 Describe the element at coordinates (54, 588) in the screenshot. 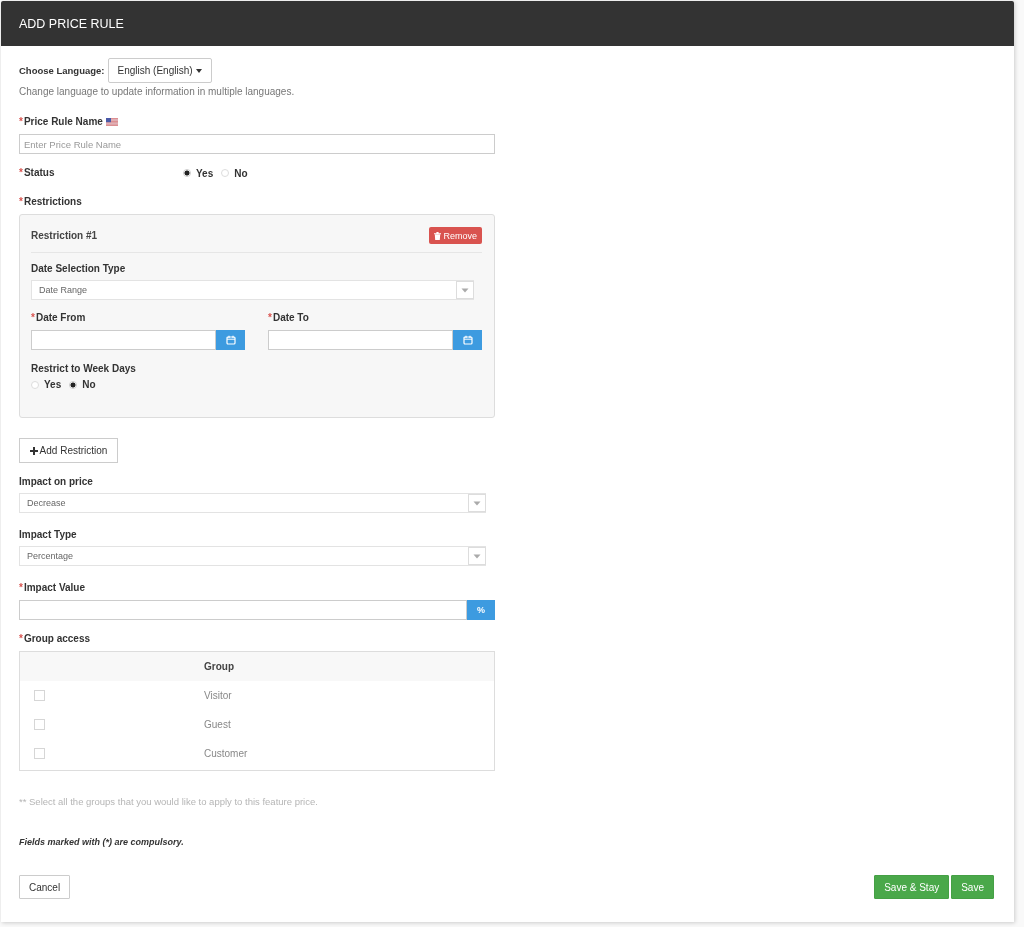

I see `field-label: Impact Value` at that location.